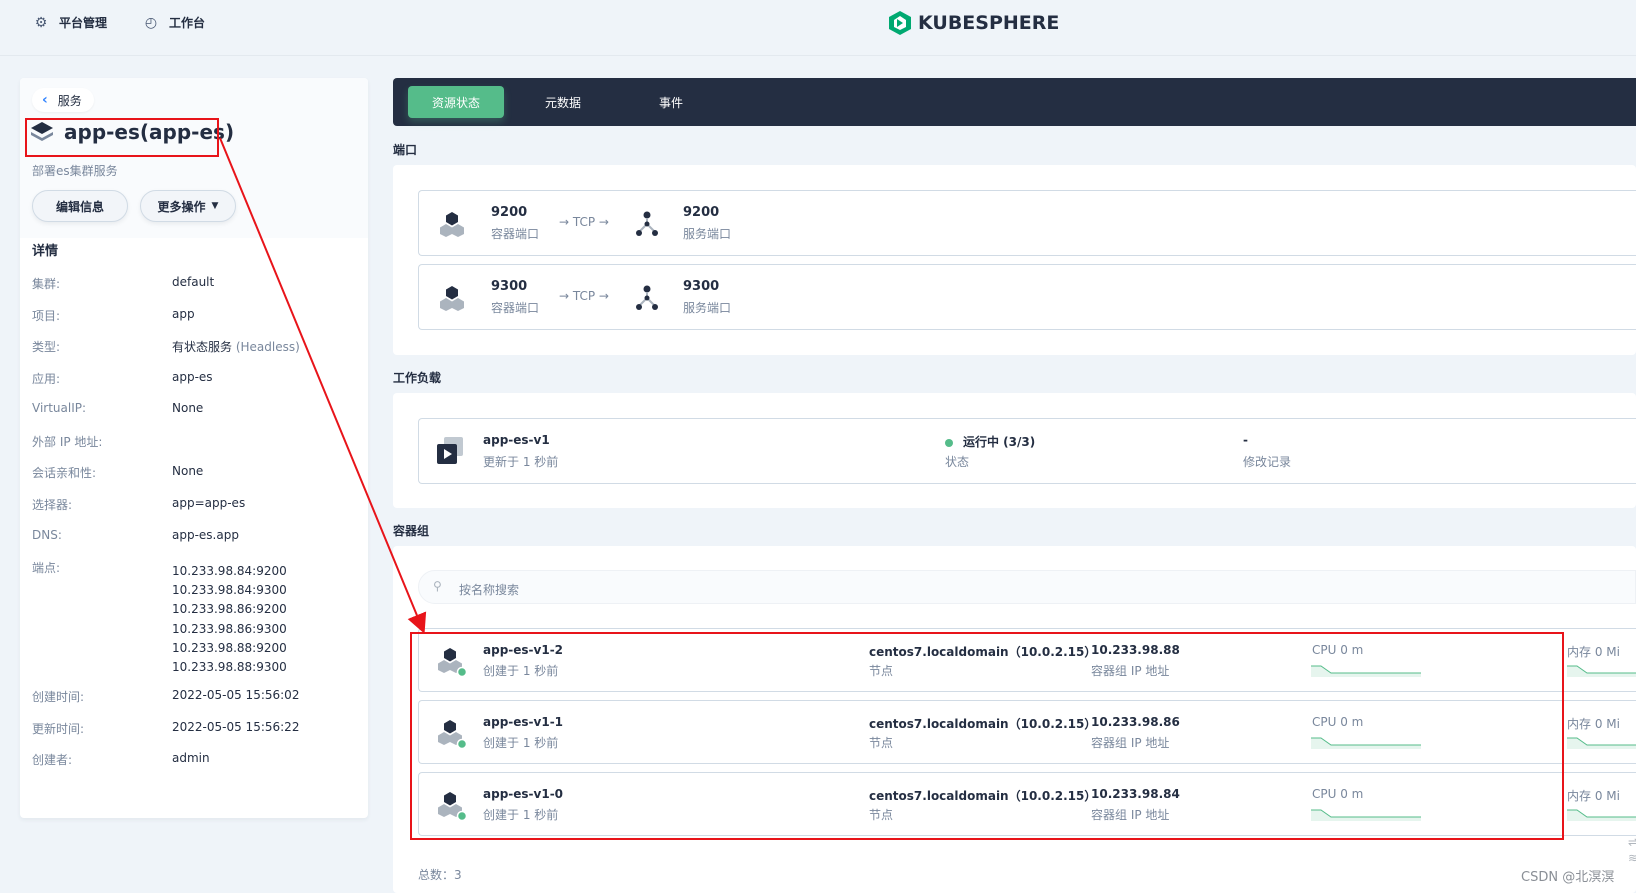 The image size is (1636, 893). I want to click on detail-row-cluster: 集群: default, so click(123, 283).